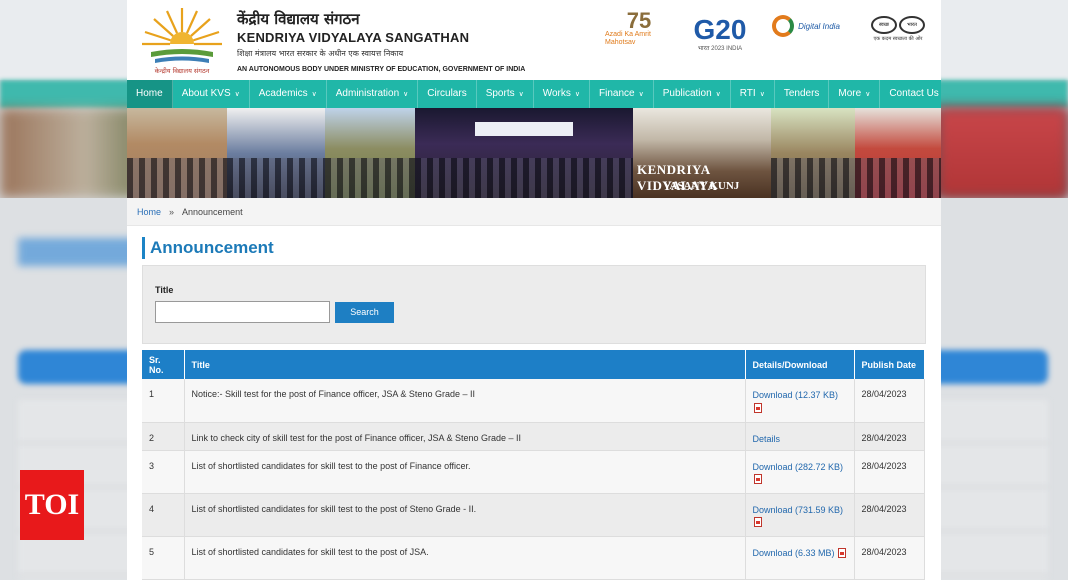  I want to click on nav-item-circulars: Circulars, so click(447, 94).